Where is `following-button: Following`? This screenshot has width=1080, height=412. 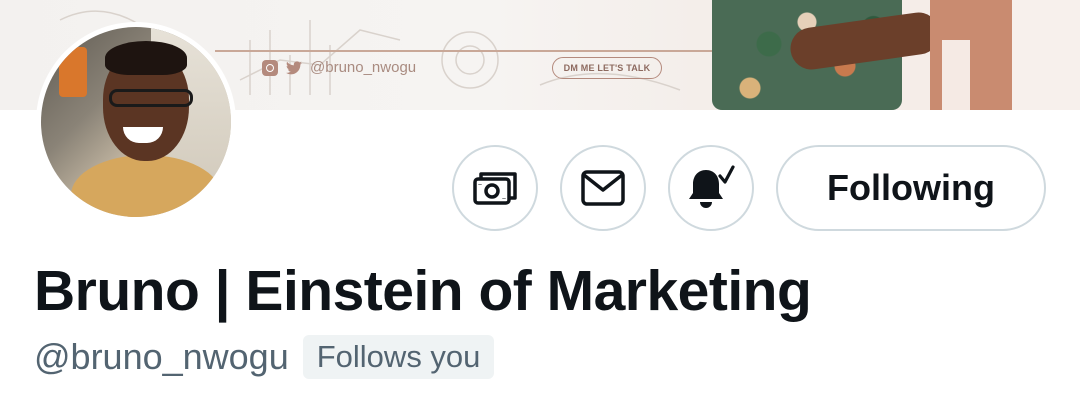
following-button: Following is located at coordinates (911, 188).